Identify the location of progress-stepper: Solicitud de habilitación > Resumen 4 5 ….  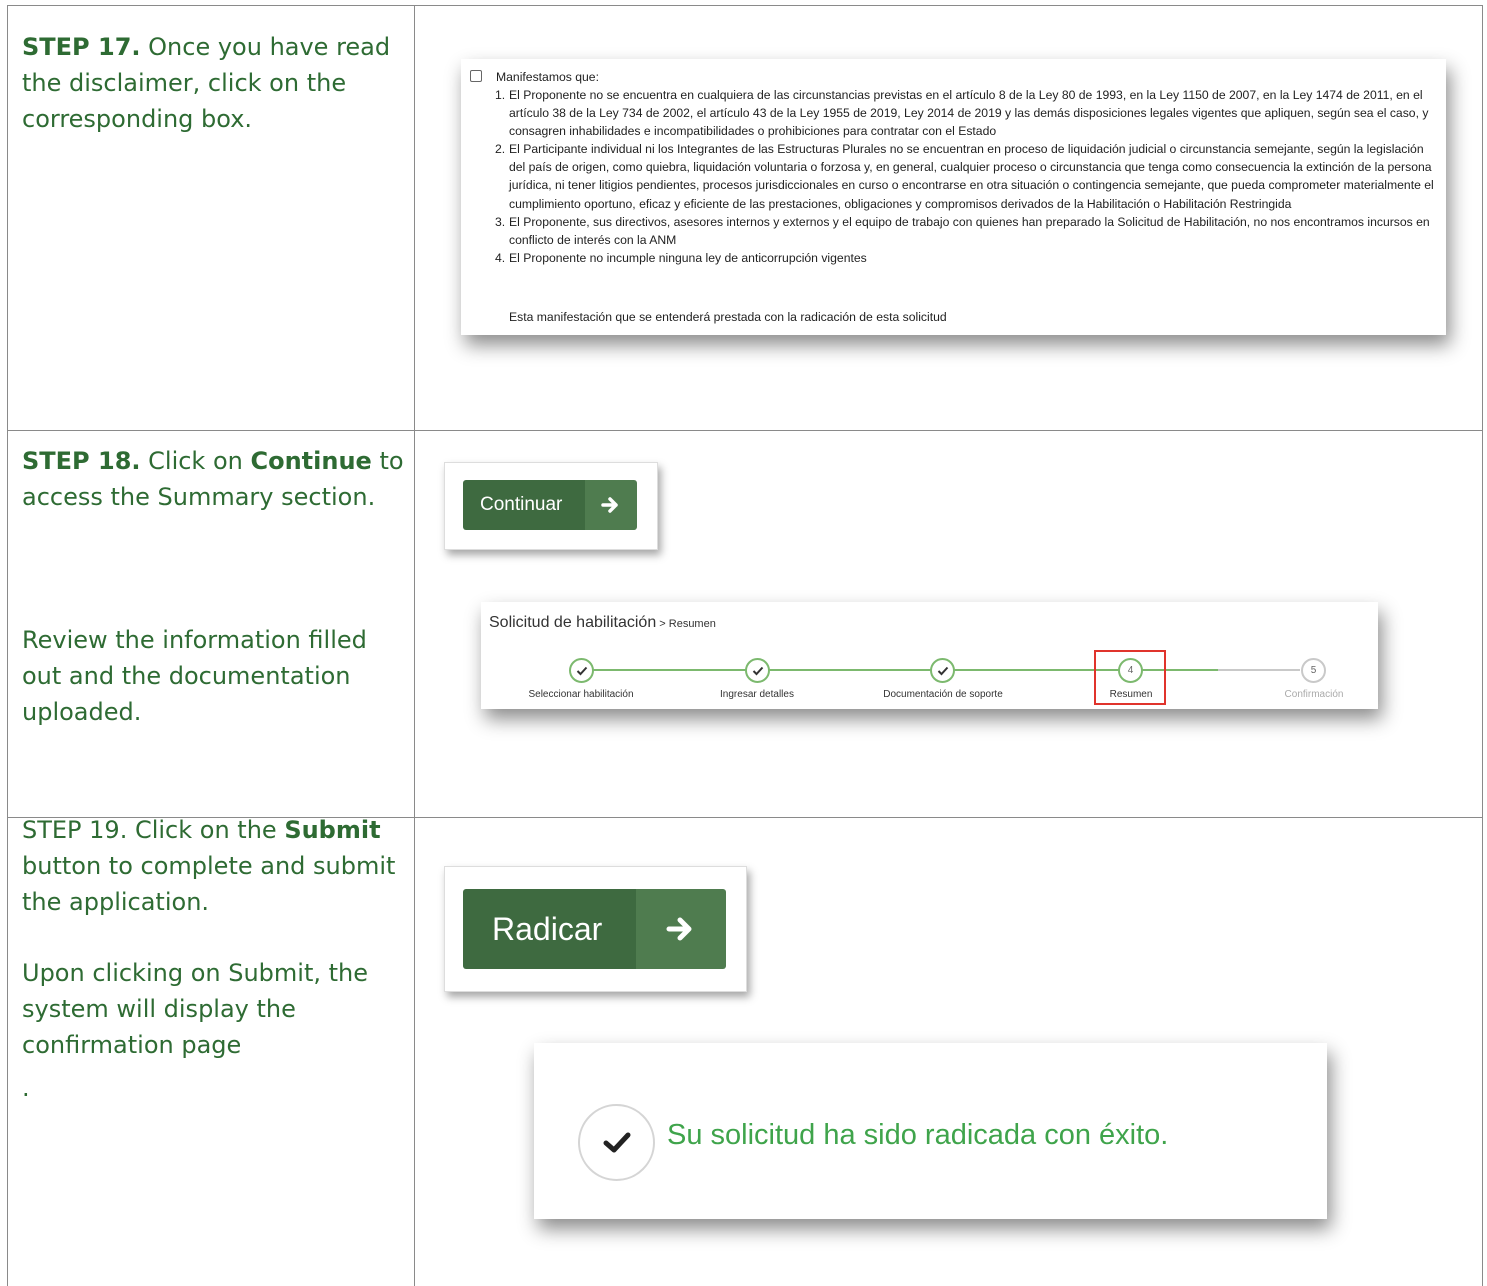
(929, 655).